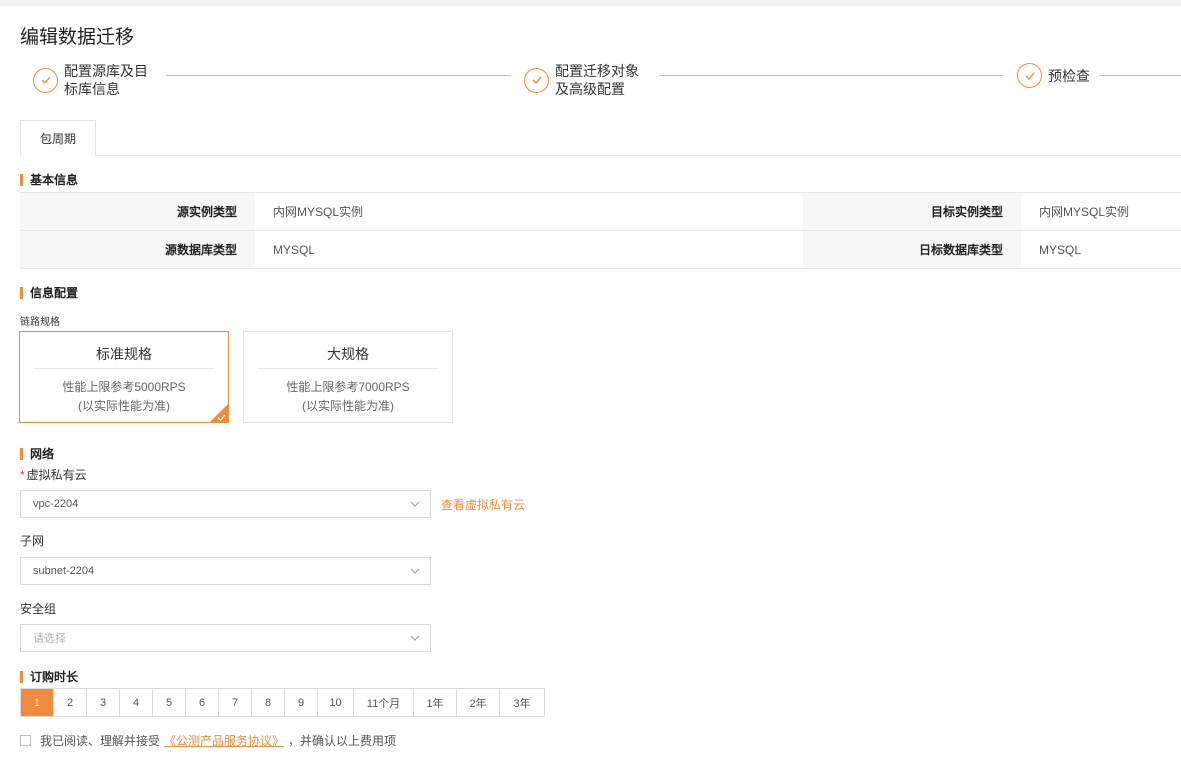 The height and width of the screenshot is (762, 1181). What do you see at coordinates (221, 417) in the screenshot?
I see `selected-check-icon` at bounding box center [221, 417].